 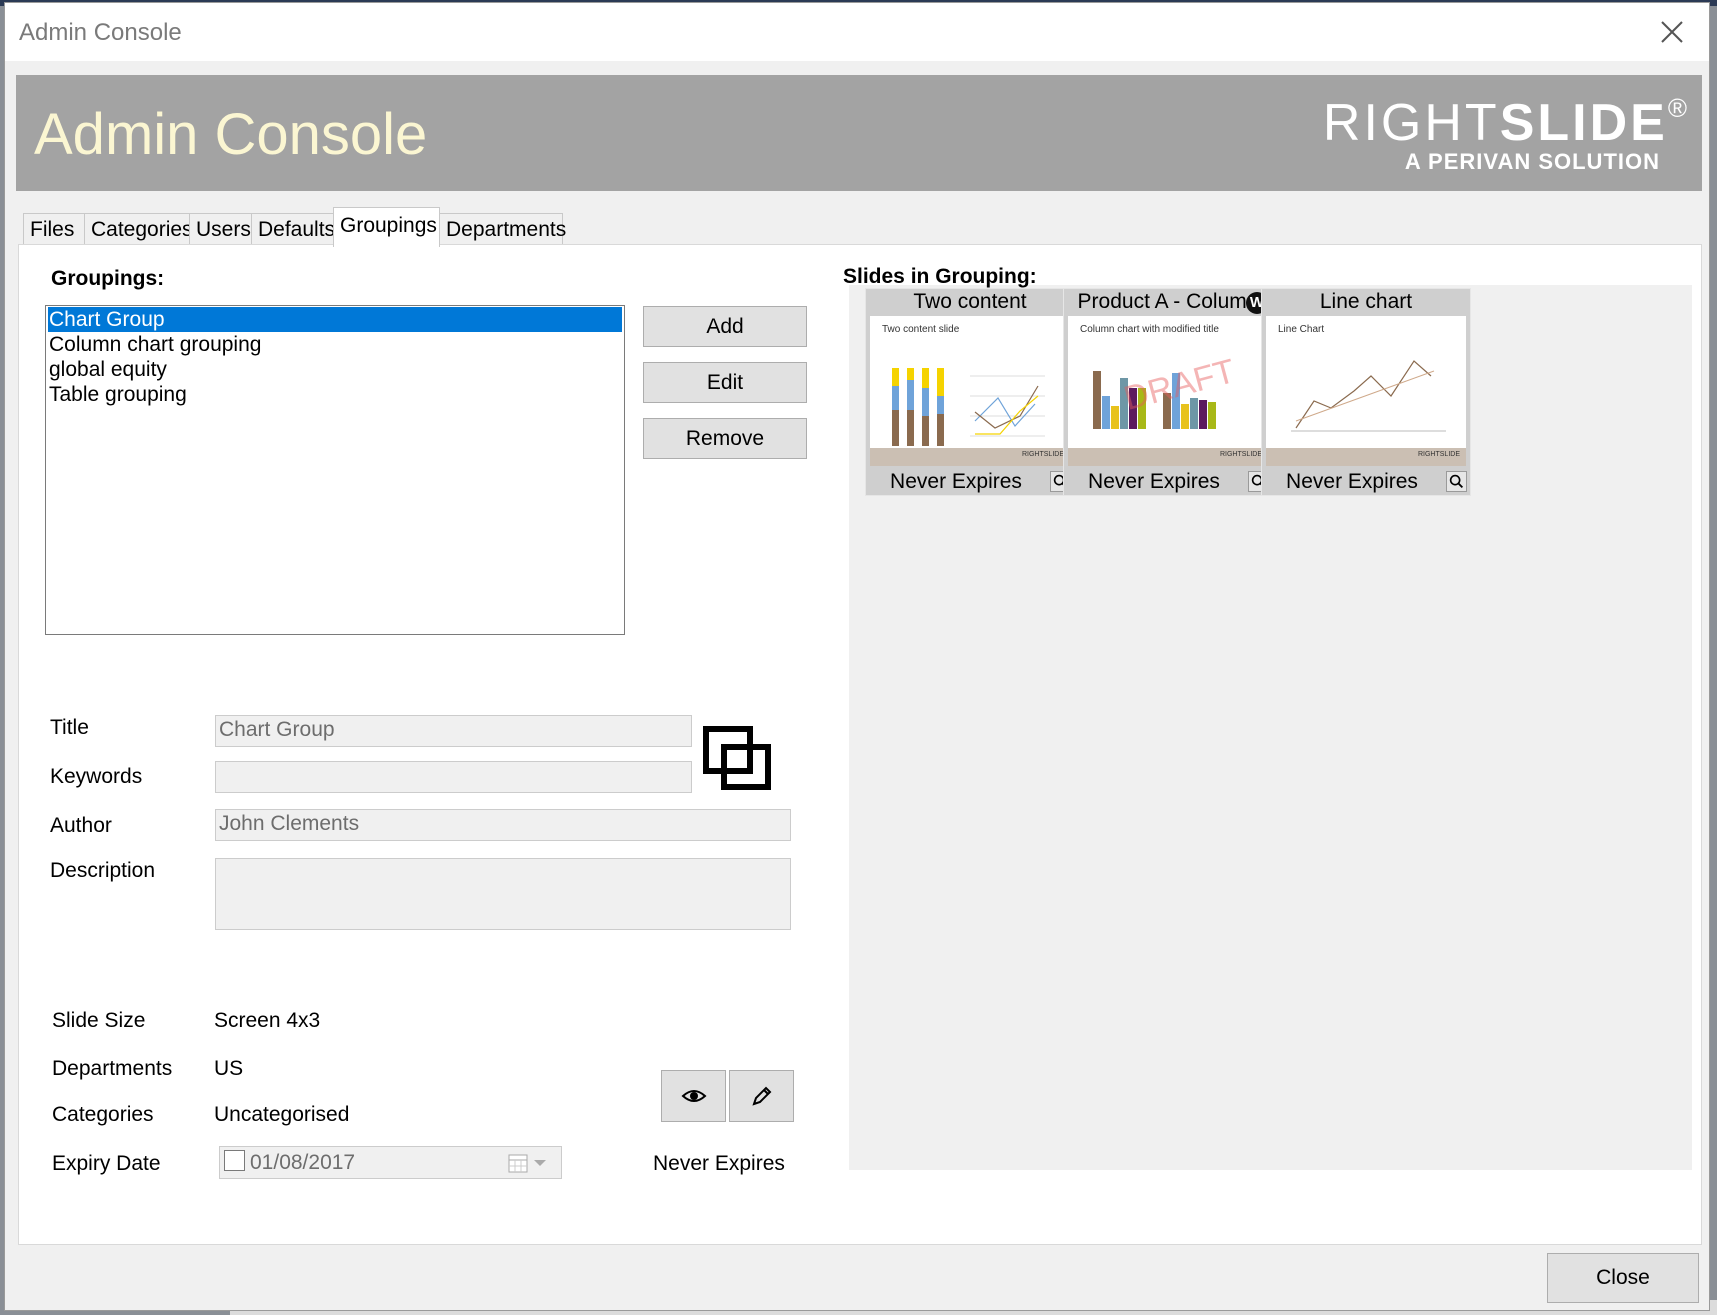 I want to click on logo-bold-text: SLIDE, so click(x=1583, y=123).